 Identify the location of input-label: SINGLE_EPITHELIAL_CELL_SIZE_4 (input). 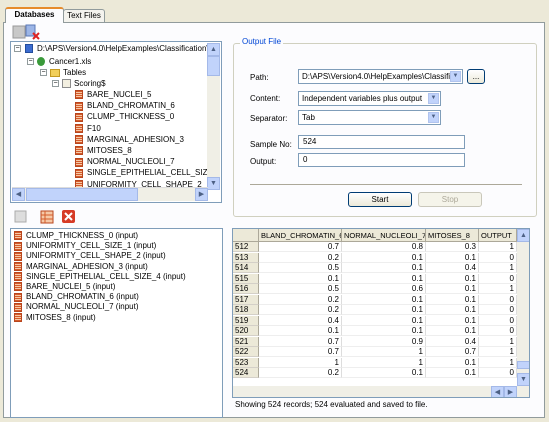
(106, 276).